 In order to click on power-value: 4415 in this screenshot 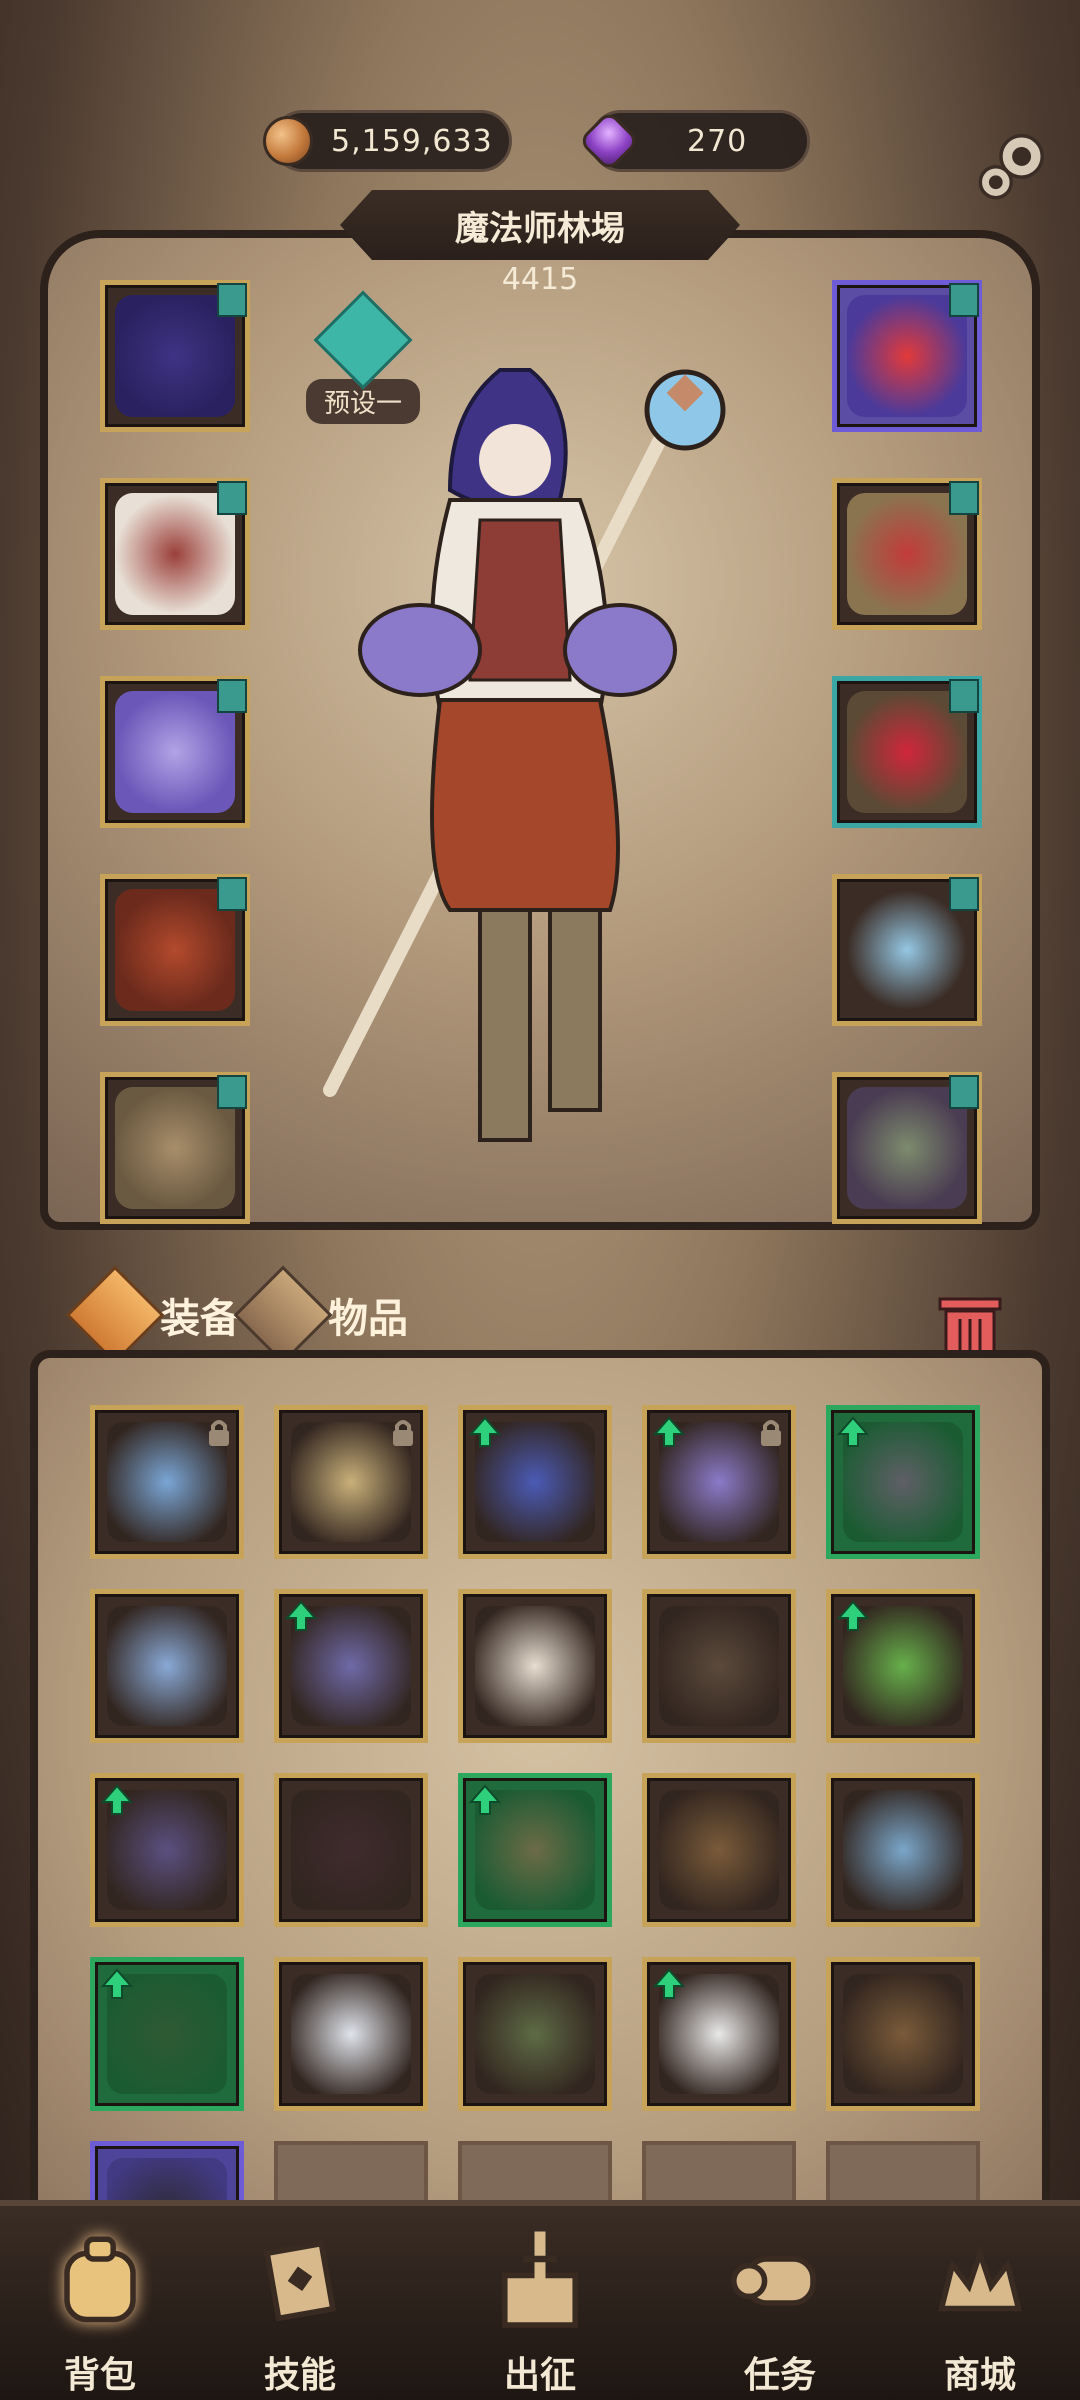, I will do `click(540, 279)`.